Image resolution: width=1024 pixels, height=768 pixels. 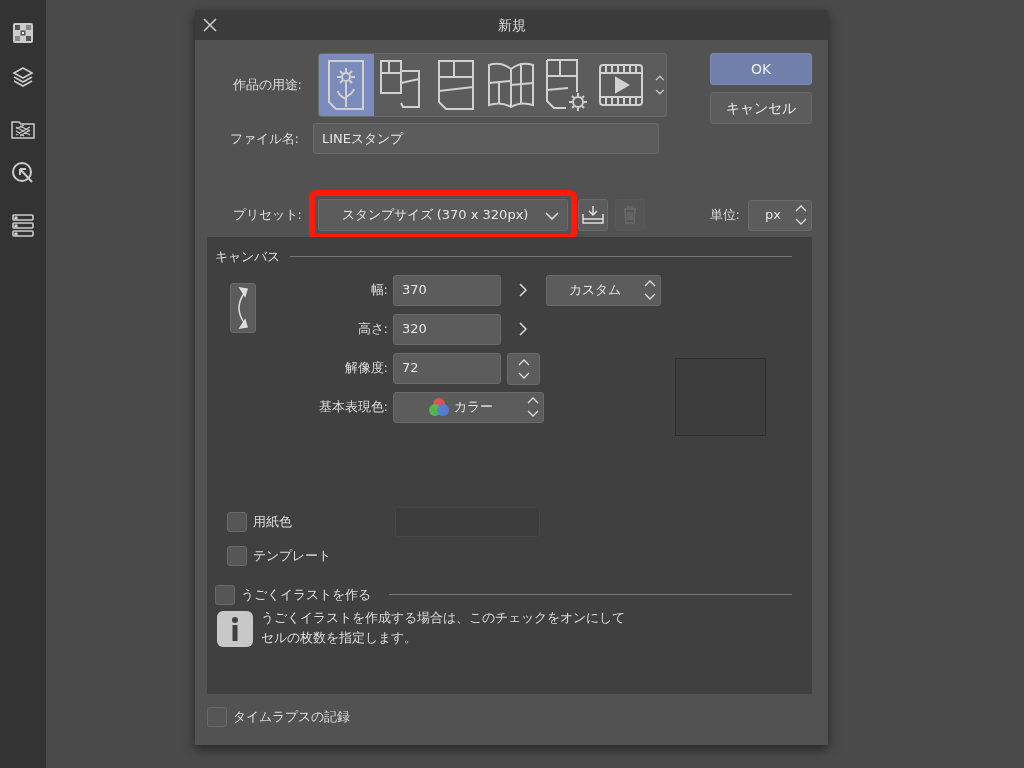 I want to click on close-icon, so click(x=210, y=25).